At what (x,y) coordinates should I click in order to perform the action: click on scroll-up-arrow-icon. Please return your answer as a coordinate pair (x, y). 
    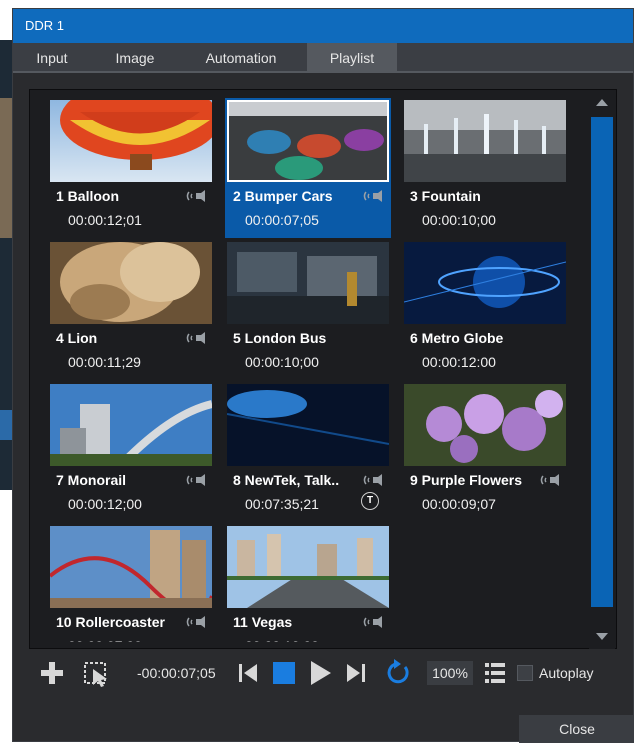
    Looking at the image, I should click on (602, 102).